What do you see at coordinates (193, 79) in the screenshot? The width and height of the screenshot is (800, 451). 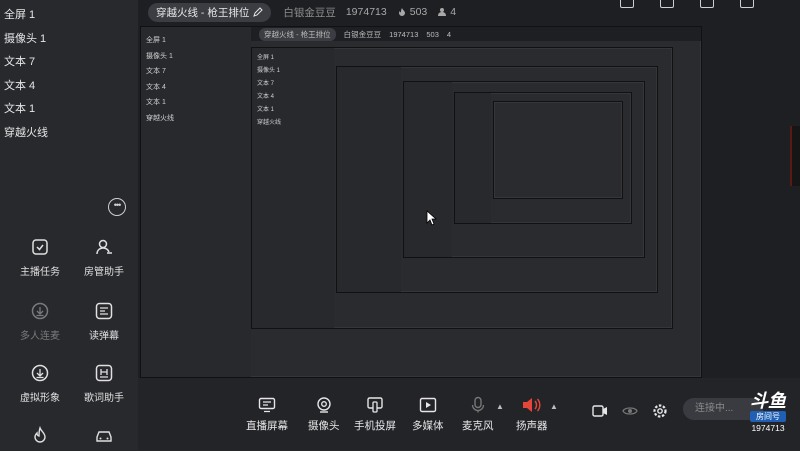 I see `preview-frame-sources: 全屏 1 摄像头 1 文本 7 文本 4 文本 1 穿越火线` at bounding box center [193, 79].